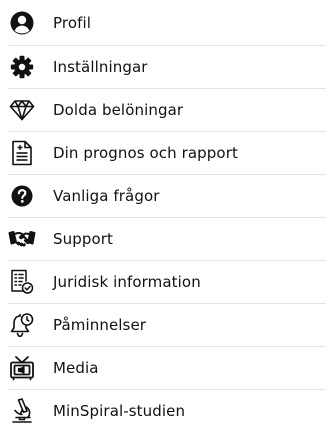 The image size is (334, 432). Describe the element at coordinates (22, 153) in the screenshot. I see `document-icon` at that location.